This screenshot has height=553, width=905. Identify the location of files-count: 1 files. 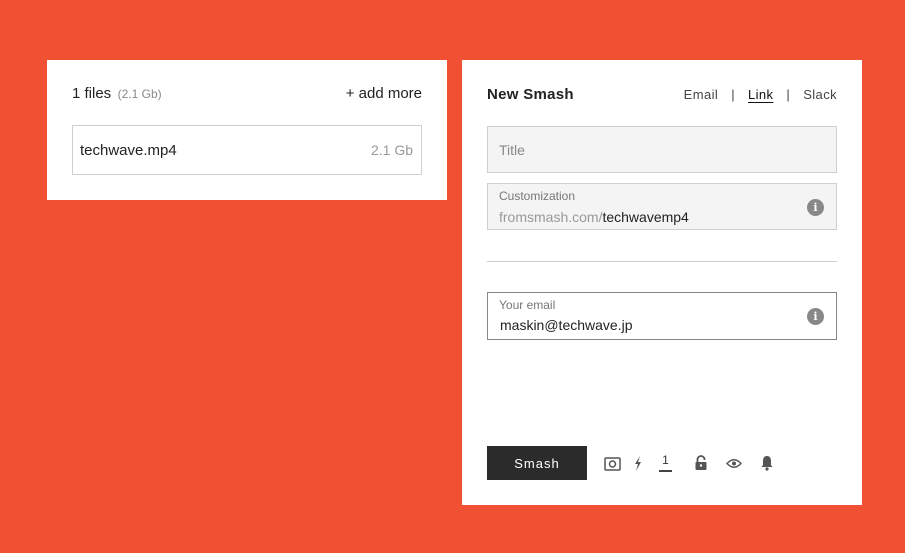
(92, 93).